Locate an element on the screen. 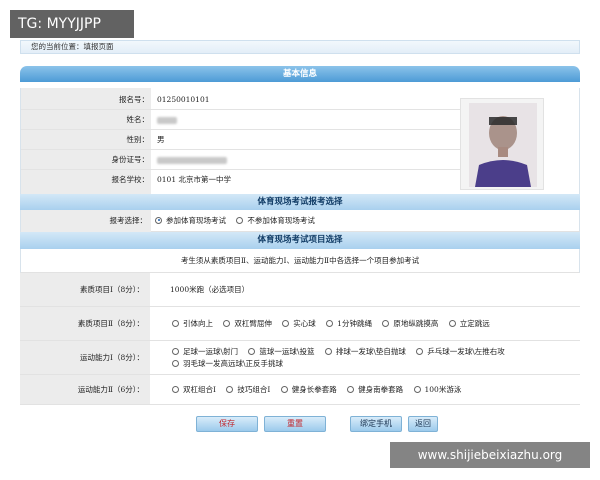 Image resolution: width=600 pixels, height=480 pixels. radio-vertical-jump is located at coordinates (386, 323).